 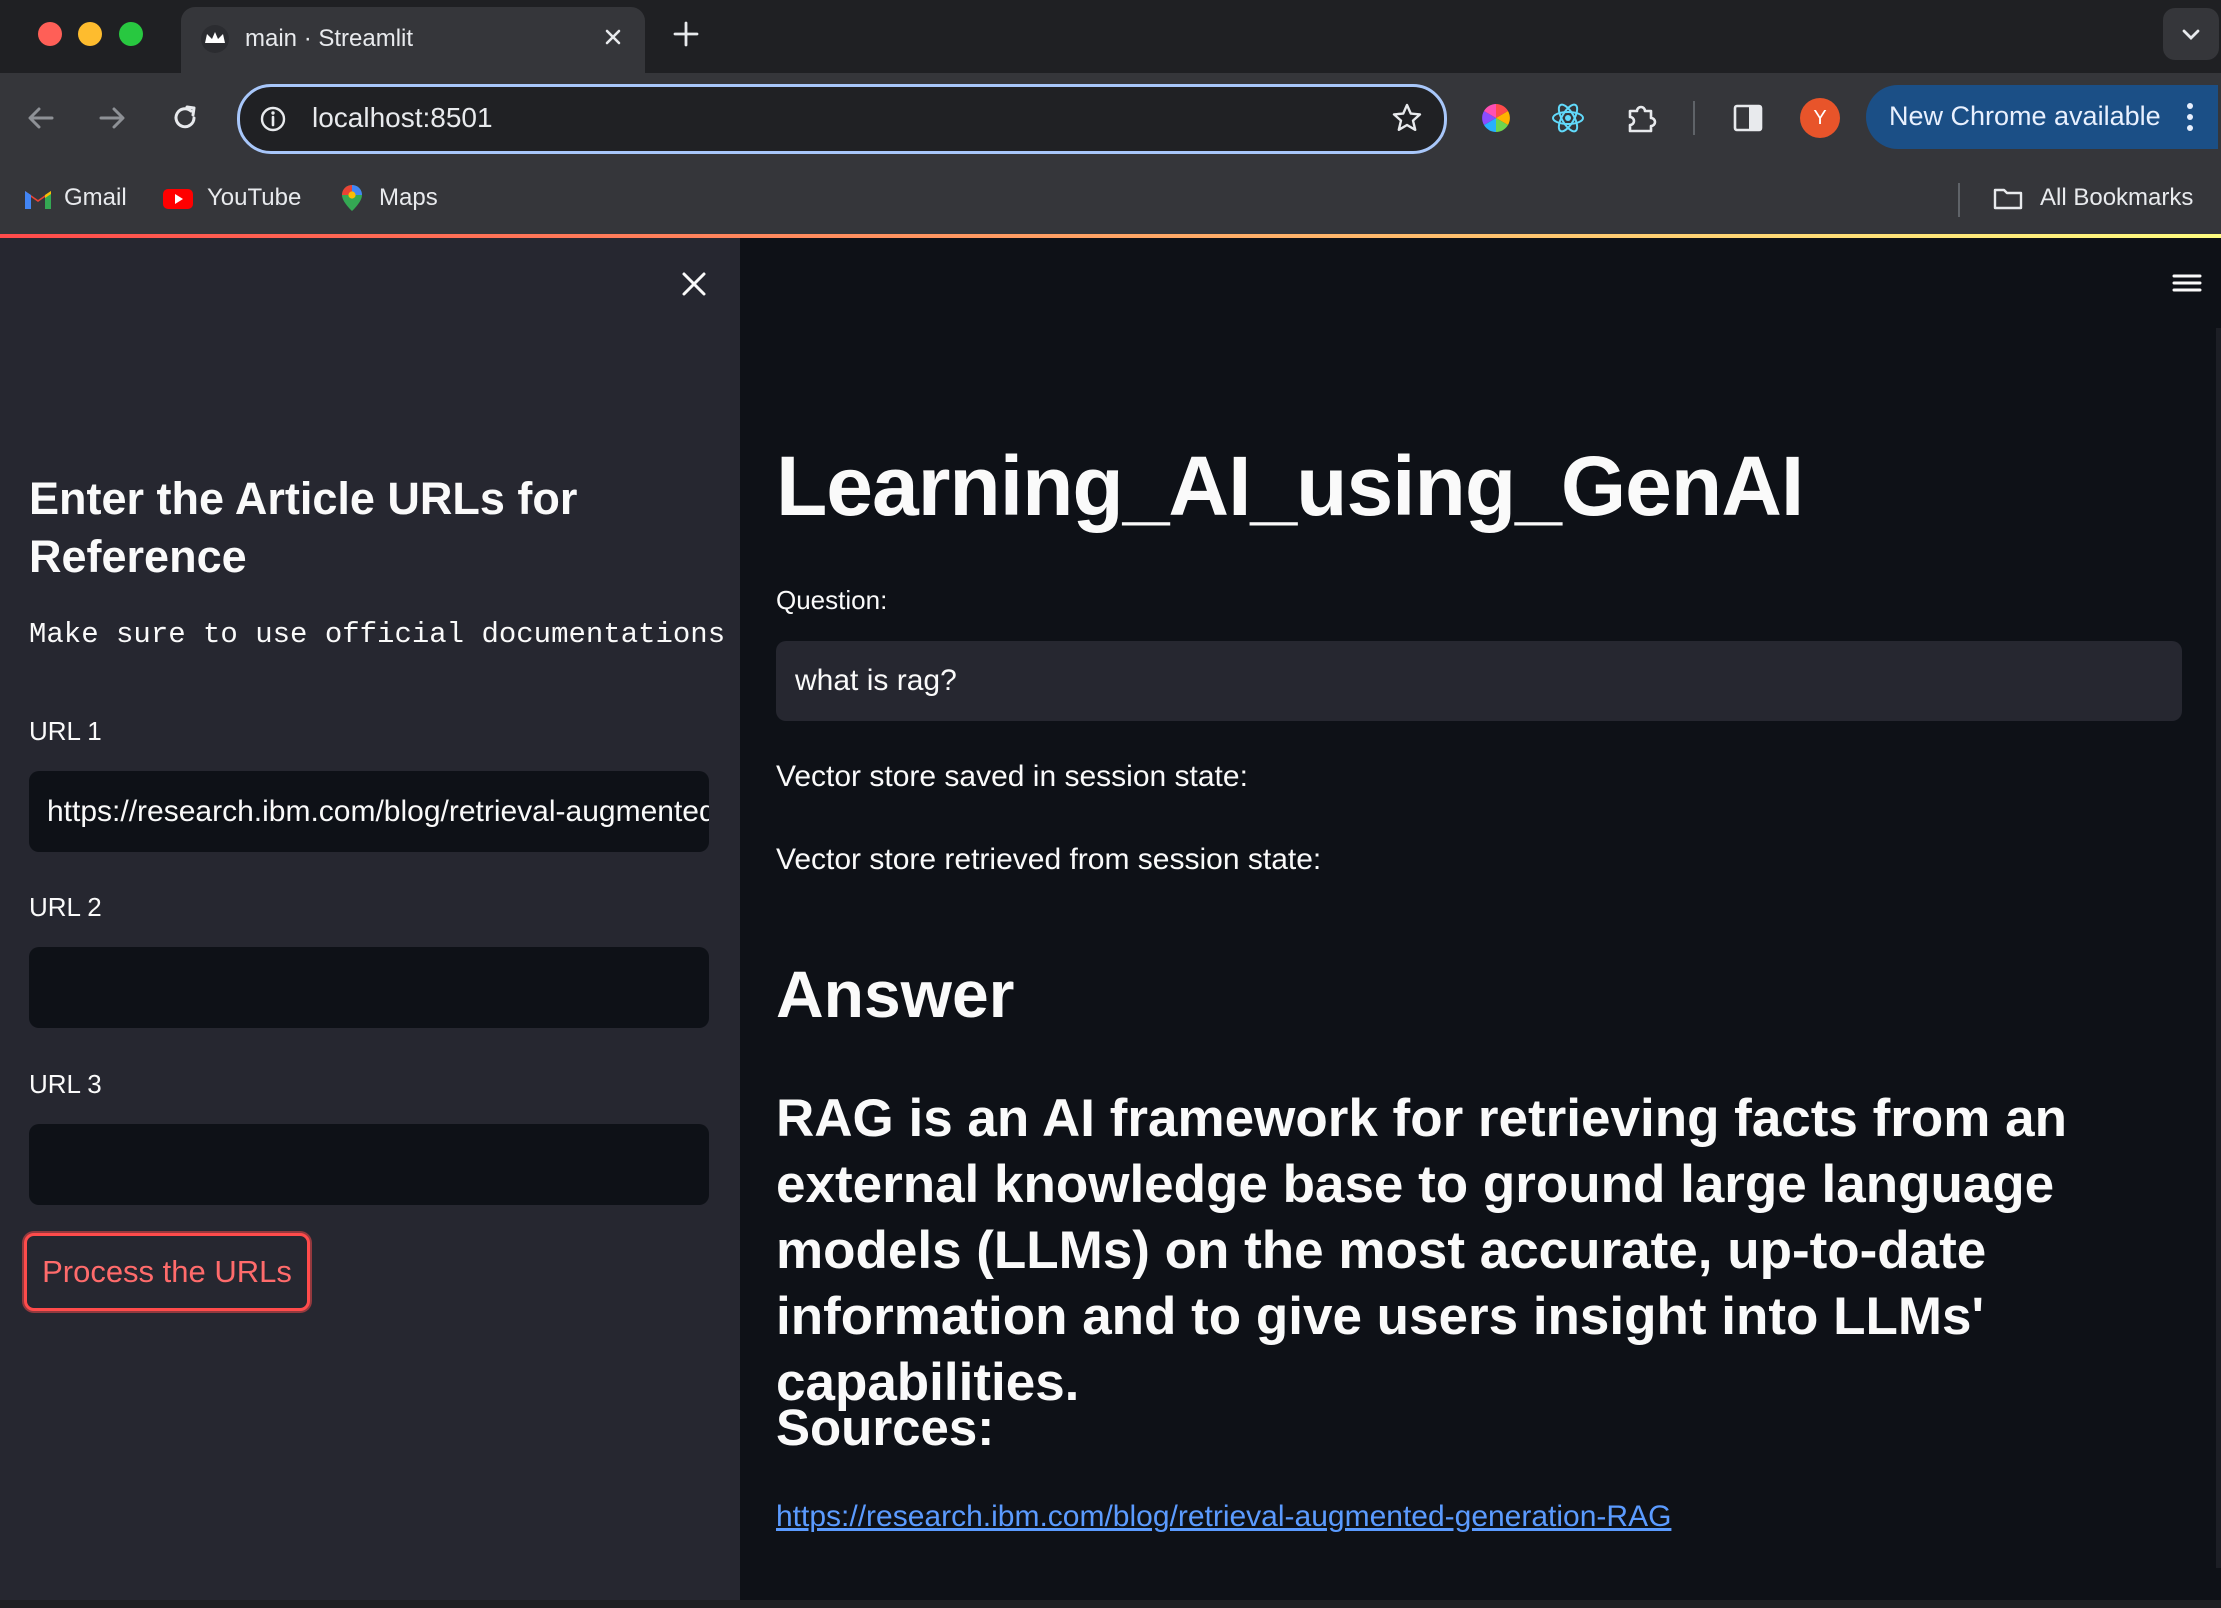 What do you see at coordinates (178, 199) in the screenshot?
I see `youtube-icon` at bounding box center [178, 199].